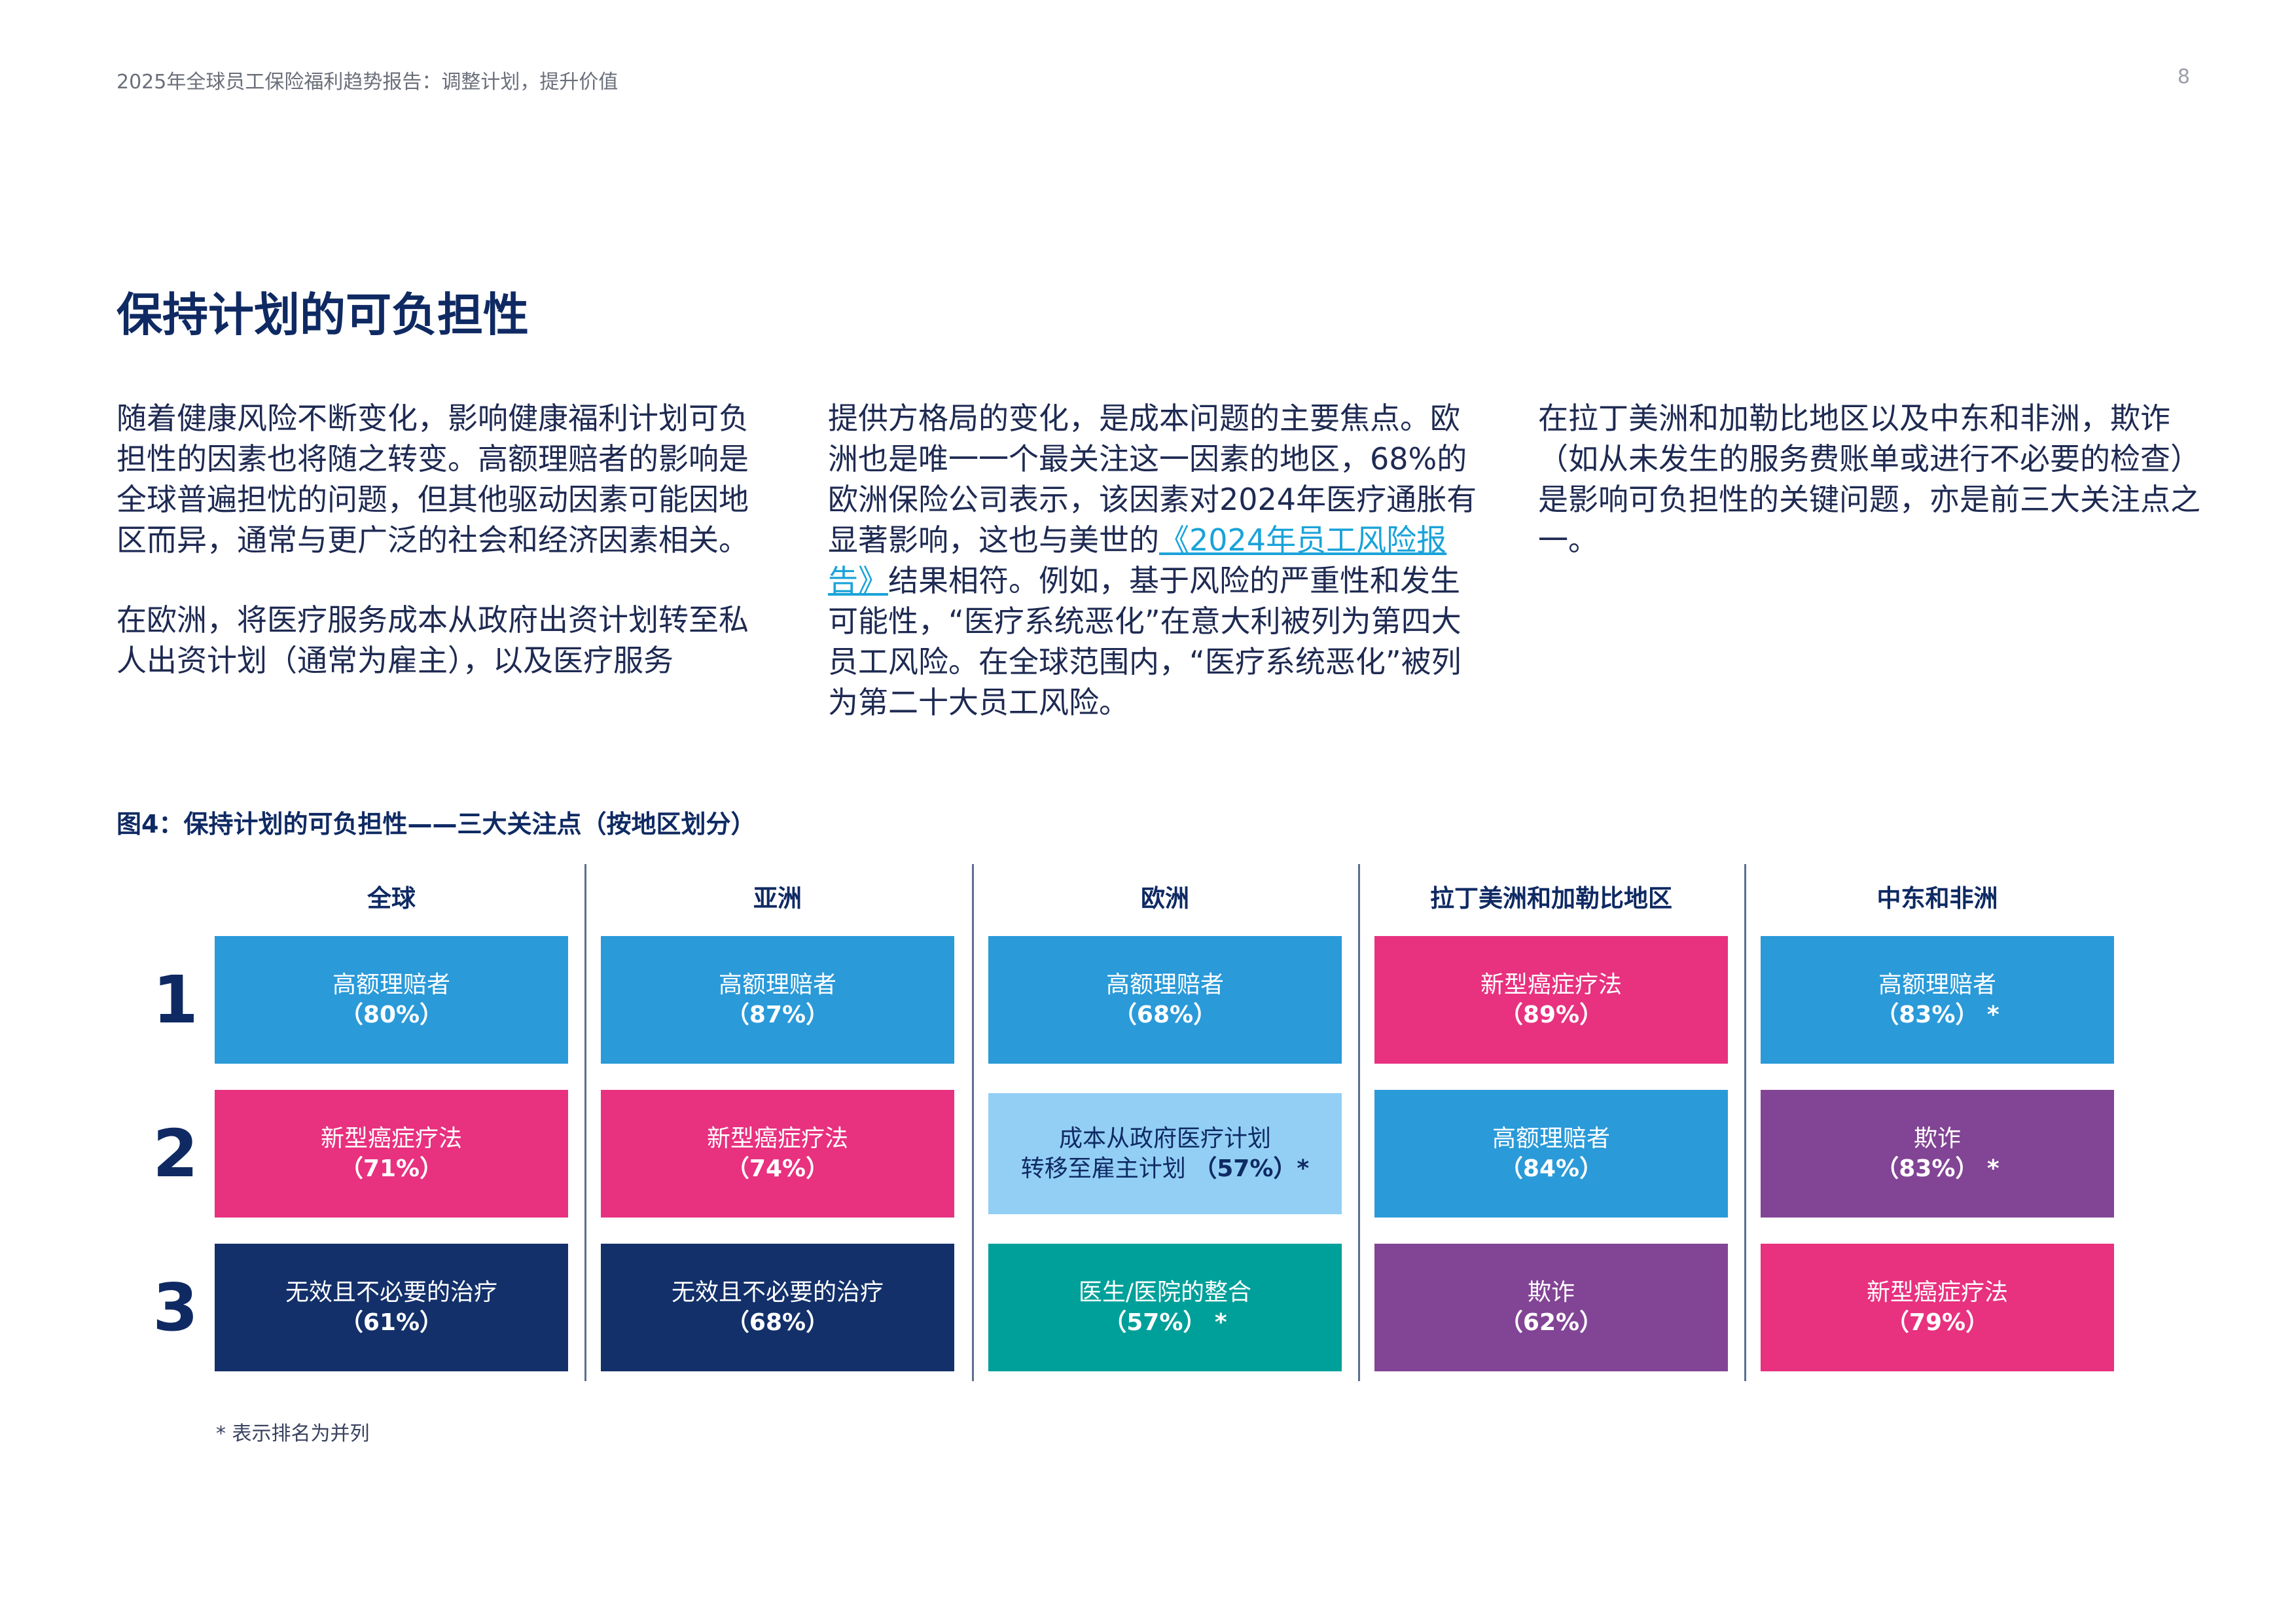 The height and width of the screenshot is (1624, 2296). Describe the element at coordinates (1165, 898) in the screenshot. I see `region-header: 欧洲` at that location.